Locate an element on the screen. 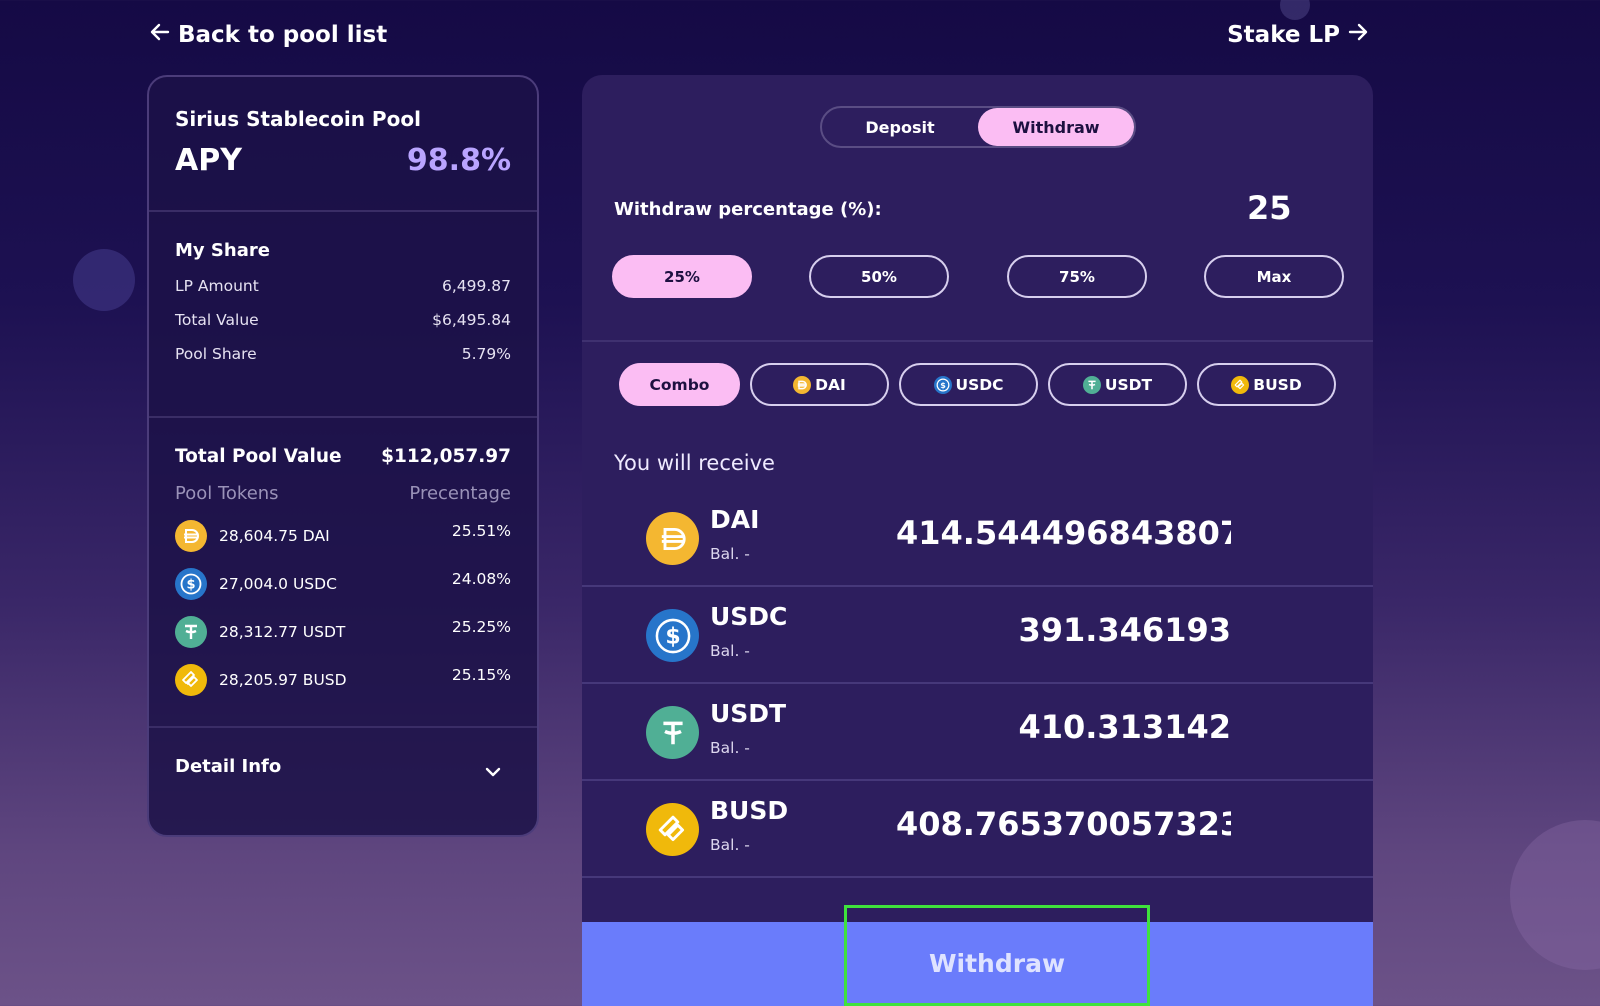 Image resolution: width=1600 pixels, height=1006 pixels. receive-token-amount: 414.5444968438074 is located at coordinates (1063, 533).